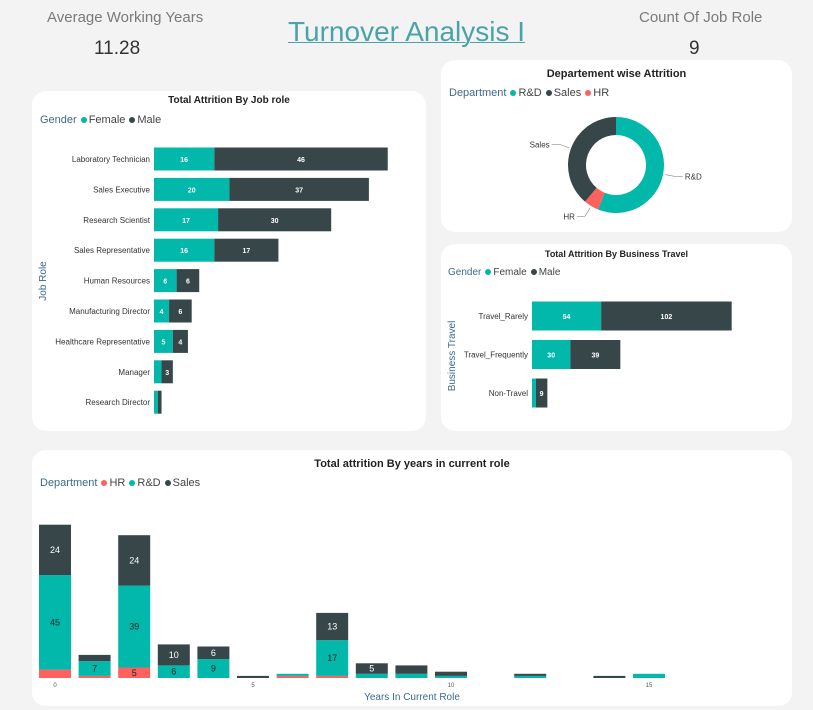 Image resolution: width=813 pixels, height=710 pixels. What do you see at coordinates (117, 281) in the screenshot?
I see `category-label: Human Resources` at bounding box center [117, 281].